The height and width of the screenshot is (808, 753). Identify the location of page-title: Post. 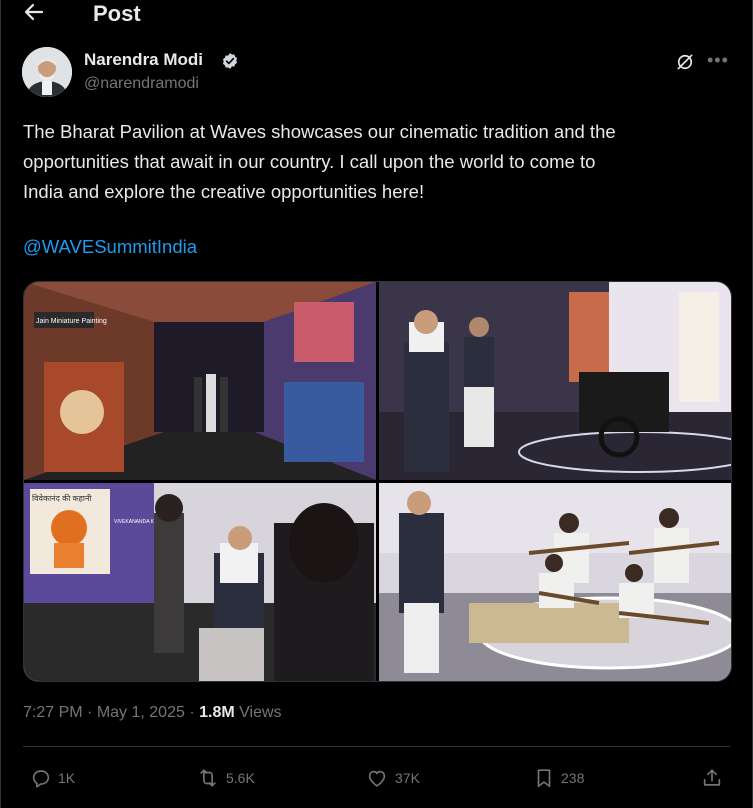
(117, 13).